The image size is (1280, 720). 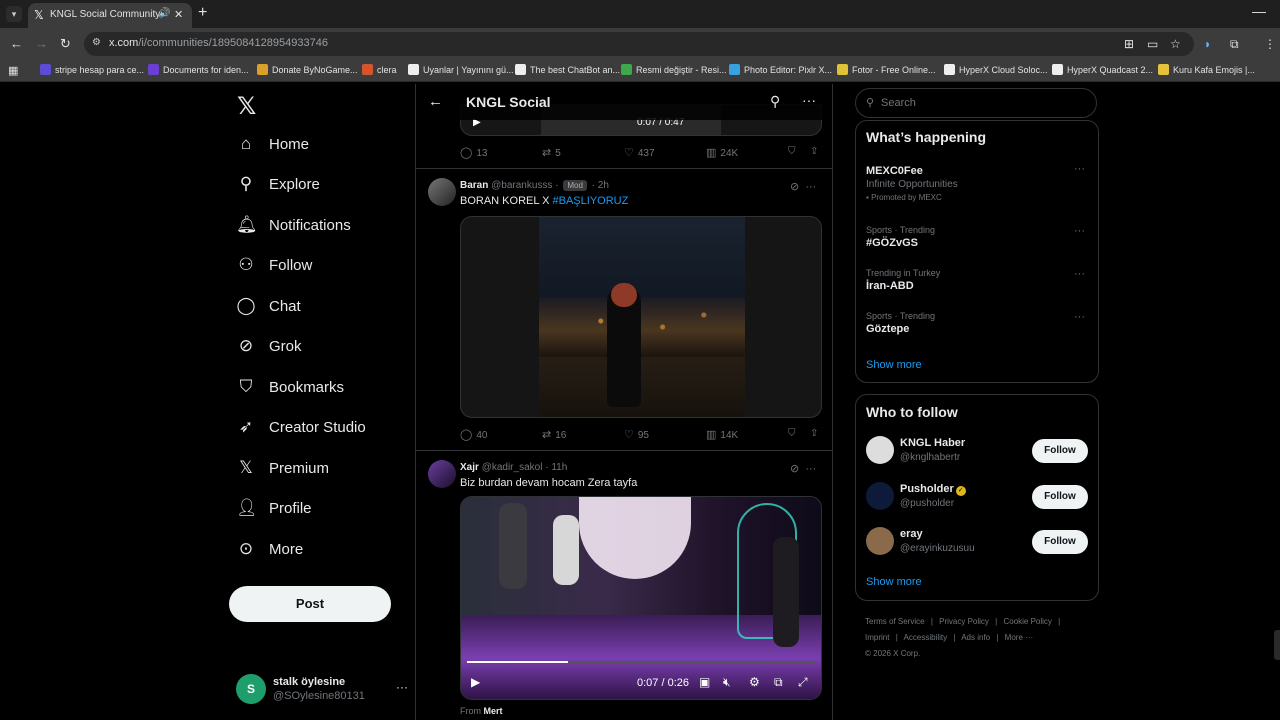 What do you see at coordinates (473, 152) in the screenshot?
I see `reply-button: ◯ 13` at bounding box center [473, 152].